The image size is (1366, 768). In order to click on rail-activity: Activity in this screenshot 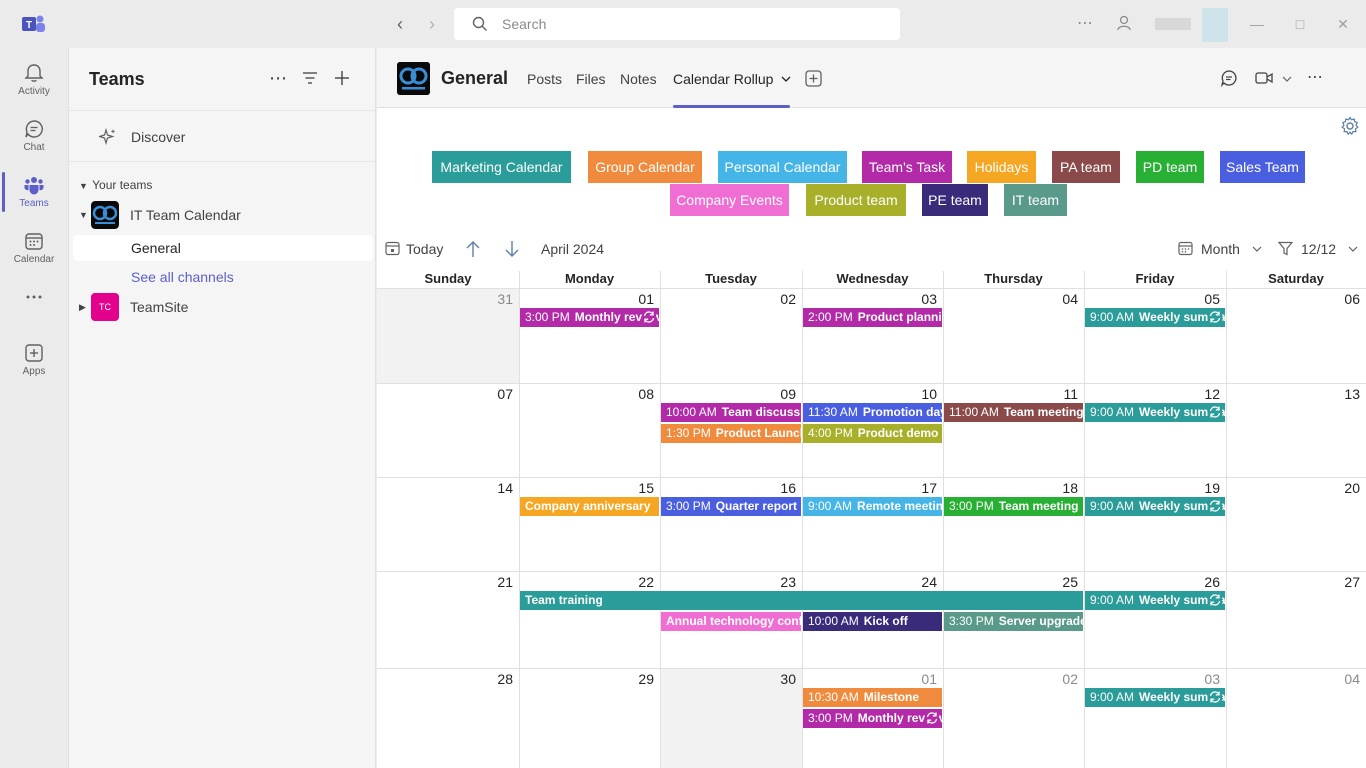, I will do `click(34, 80)`.